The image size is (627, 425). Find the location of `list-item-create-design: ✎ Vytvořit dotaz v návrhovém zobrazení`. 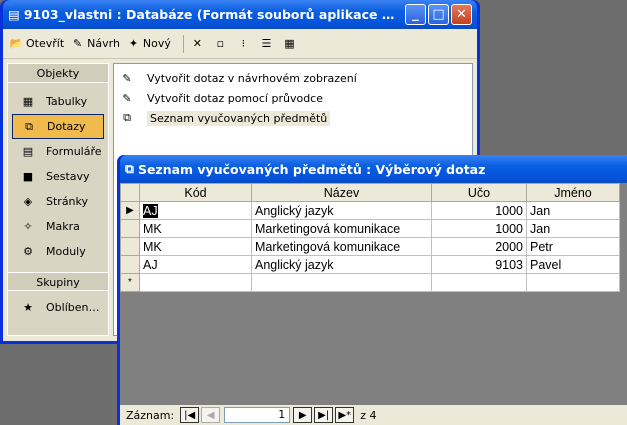

list-item-create-design: ✎ Vytvořit dotaz v návrhovém zobrazení is located at coordinates (293, 78).